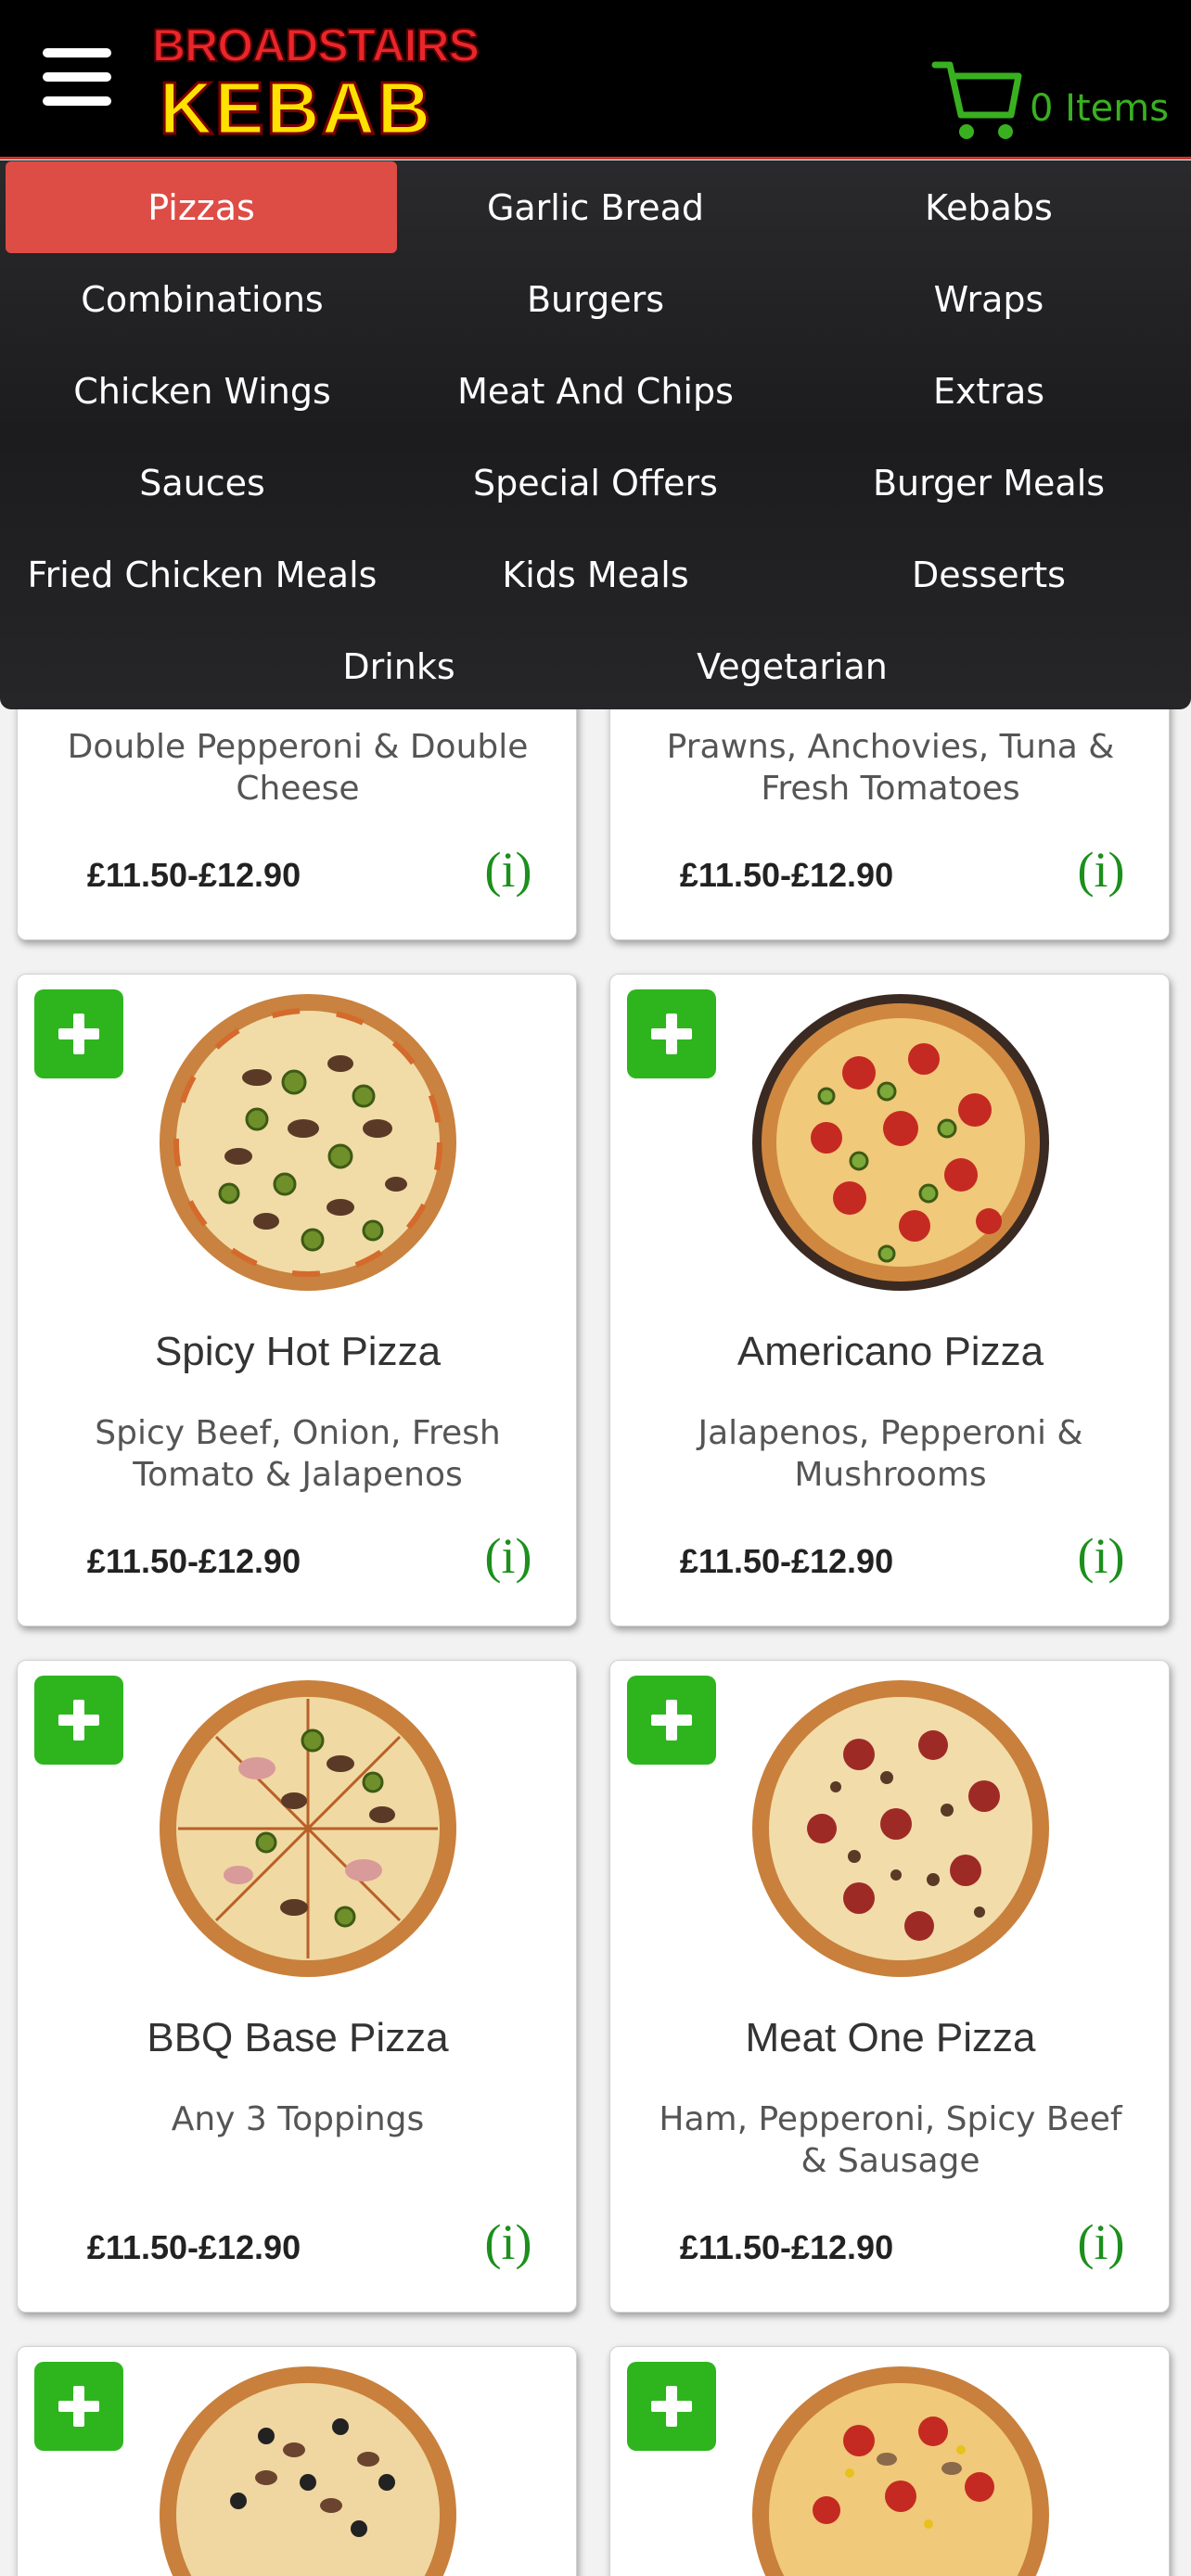 The width and height of the screenshot is (1191, 2576). I want to click on product-description: Any 3 Toppings, so click(298, 2119).